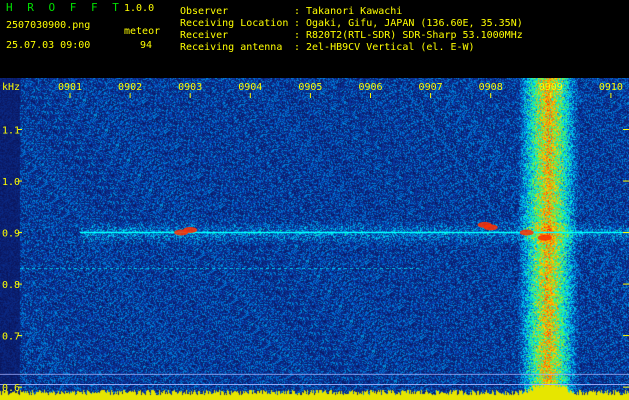 This screenshot has width=629, height=400. Describe the element at coordinates (139, 8) in the screenshot. I see `app-version: 1.0.0` at that location.